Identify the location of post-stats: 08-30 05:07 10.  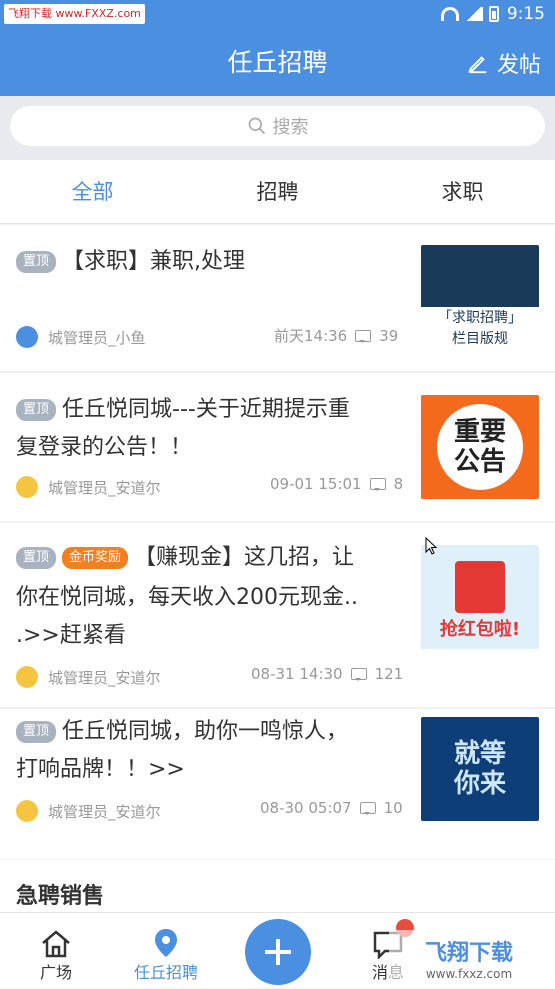
(331, 808).